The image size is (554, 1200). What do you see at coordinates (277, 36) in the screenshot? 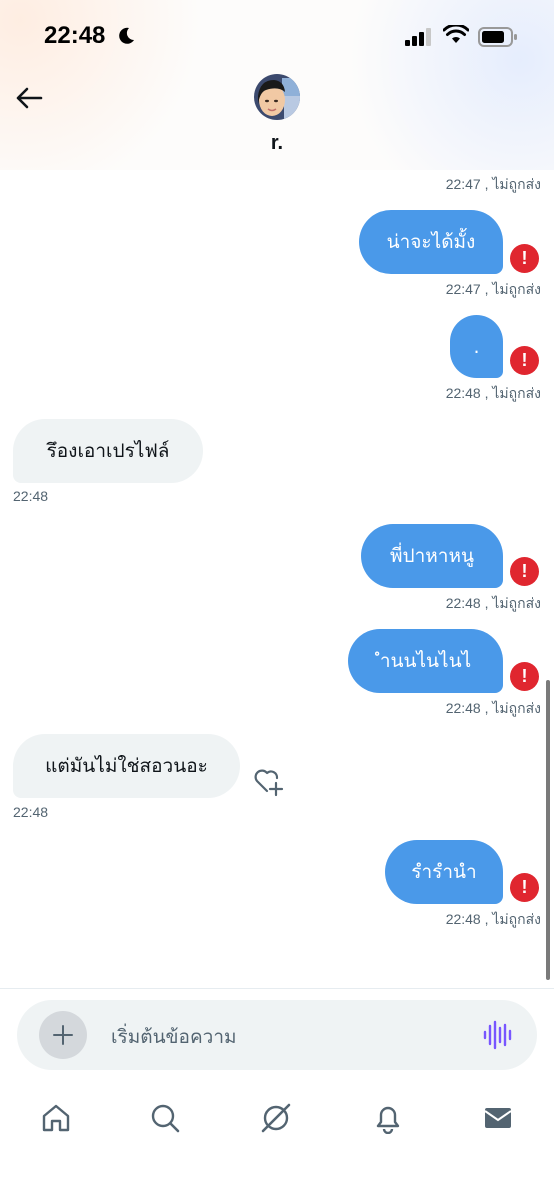
I see `status-bar: 22:48` at bounding box center [277, 36].